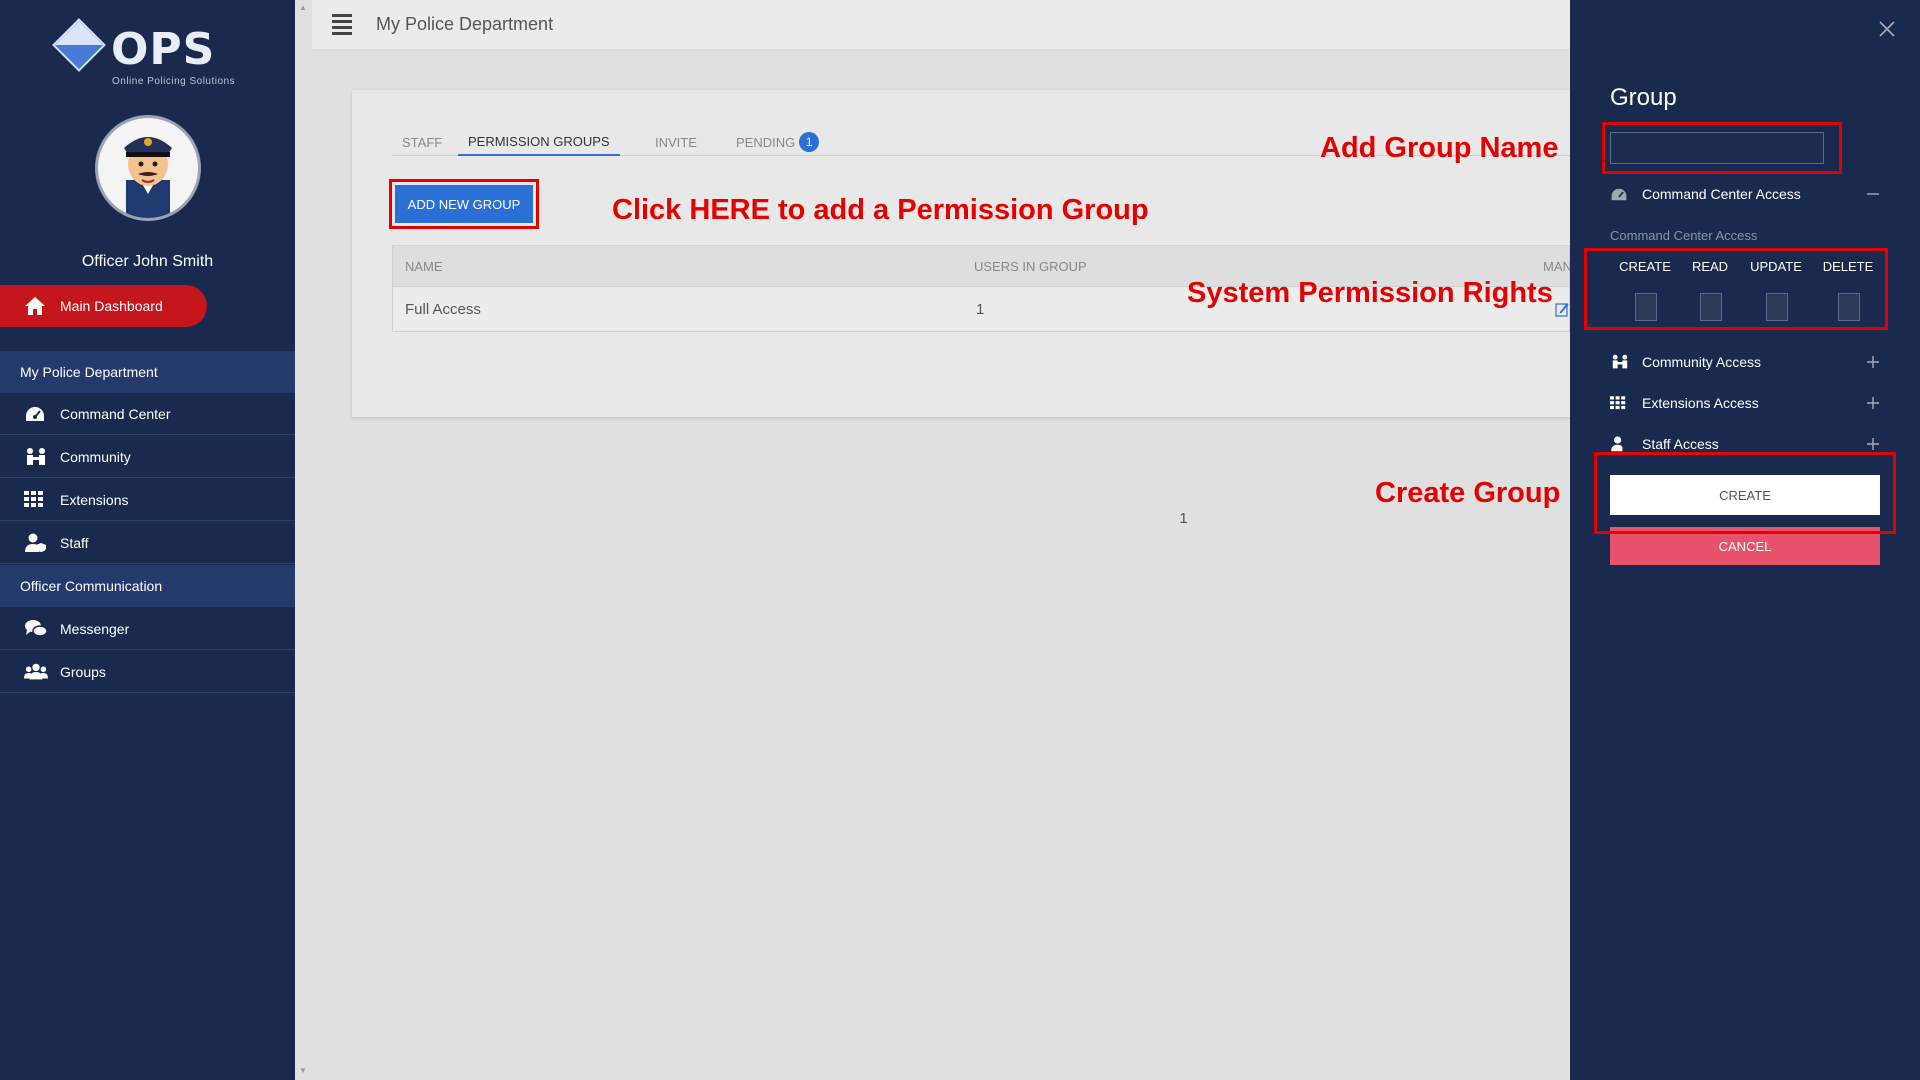 Image resolution: width=1920 pixels, height=1080 pixels. Describe the element at coordinates (95, 456) in the screenshot. I see `sidebar-item-label: Community` at that location.